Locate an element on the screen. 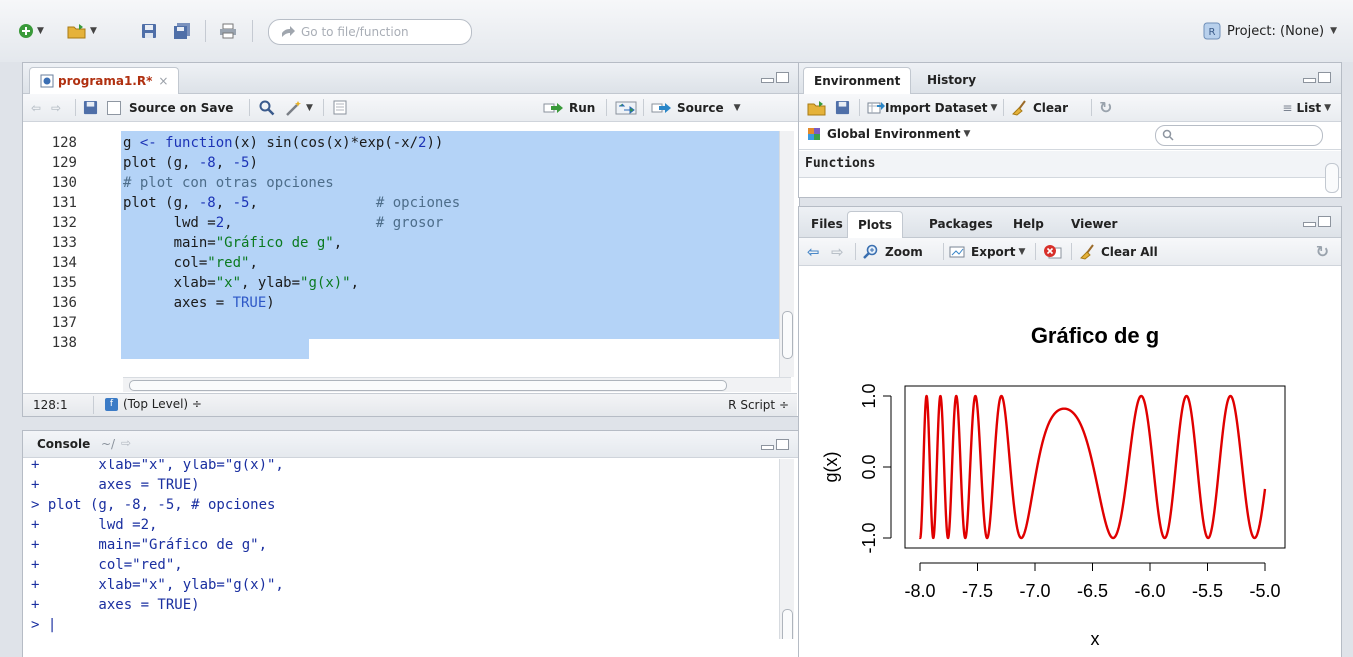  console-vertical-scrollbar is located at coordinates (786, 549).